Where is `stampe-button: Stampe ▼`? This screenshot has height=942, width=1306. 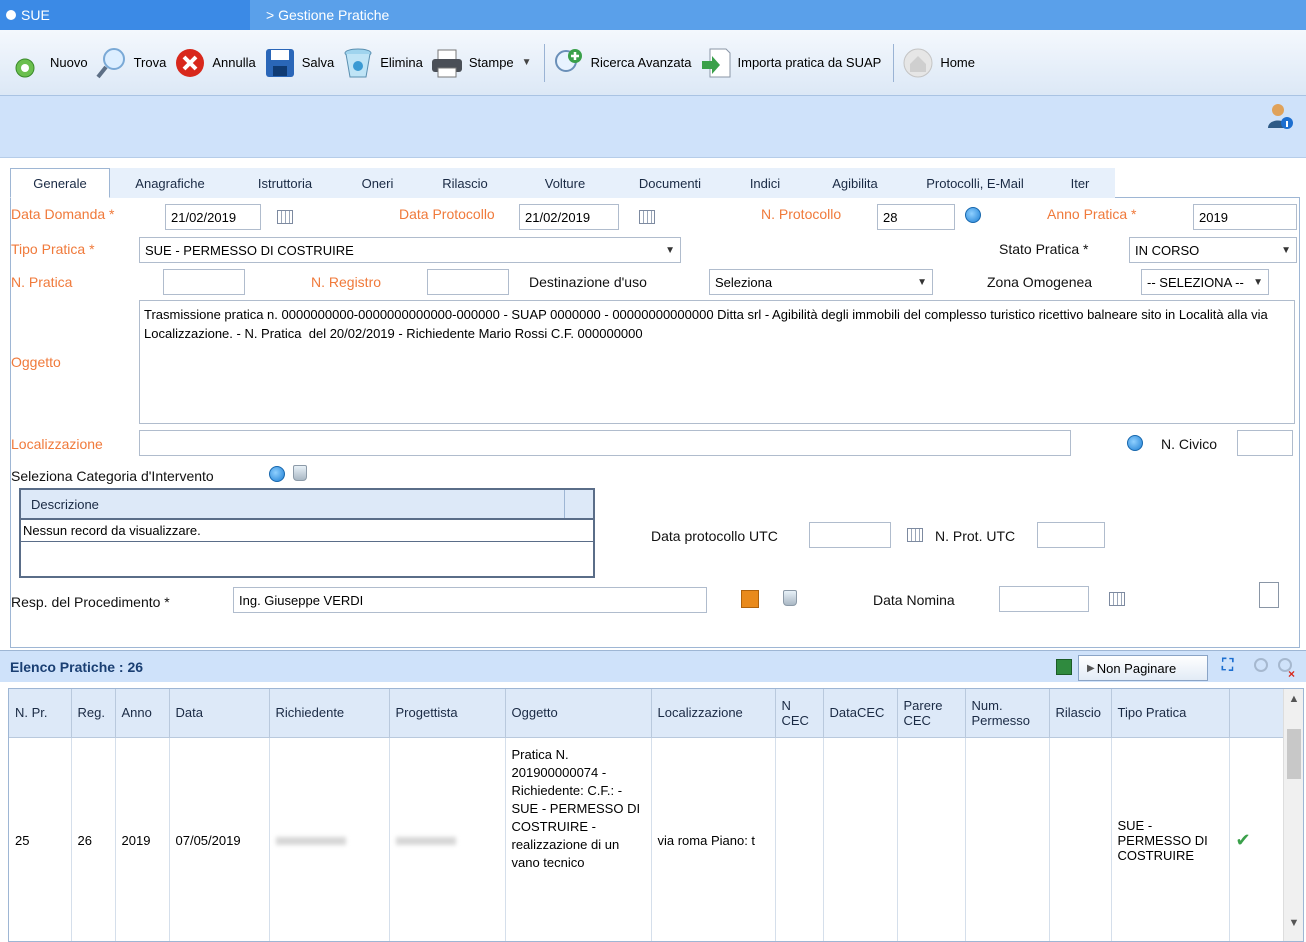 stampe-button: Stampe ▼ is located at coordinates (480, 63).